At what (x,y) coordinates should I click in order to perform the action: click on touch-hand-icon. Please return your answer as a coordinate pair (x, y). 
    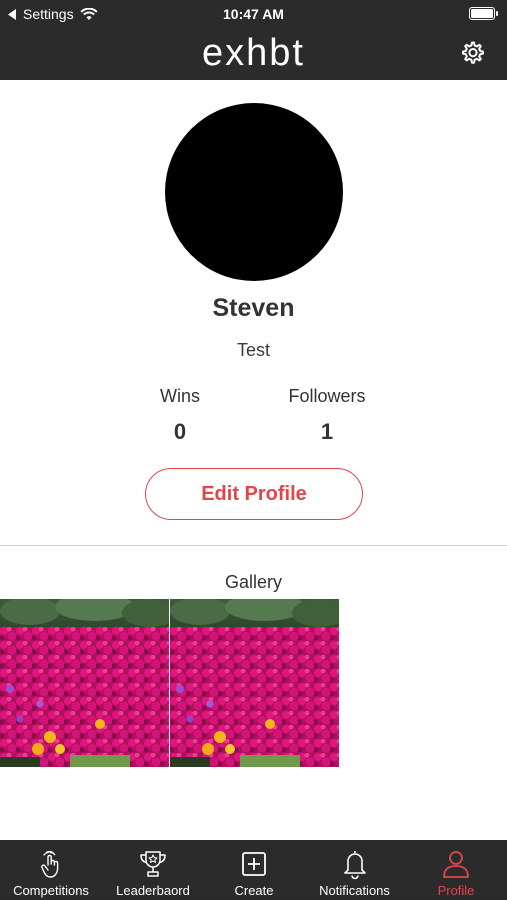
    Looking at the image, I should click on (50, 864).